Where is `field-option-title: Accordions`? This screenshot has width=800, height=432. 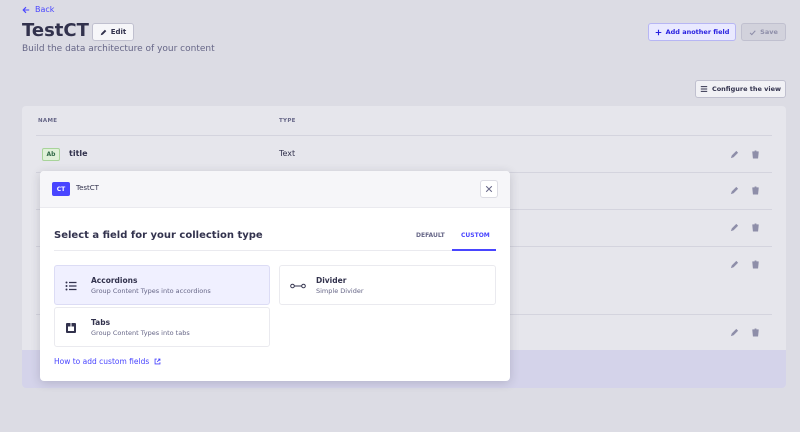
field-option-title: Accordions is located at coordinates (114, 280).